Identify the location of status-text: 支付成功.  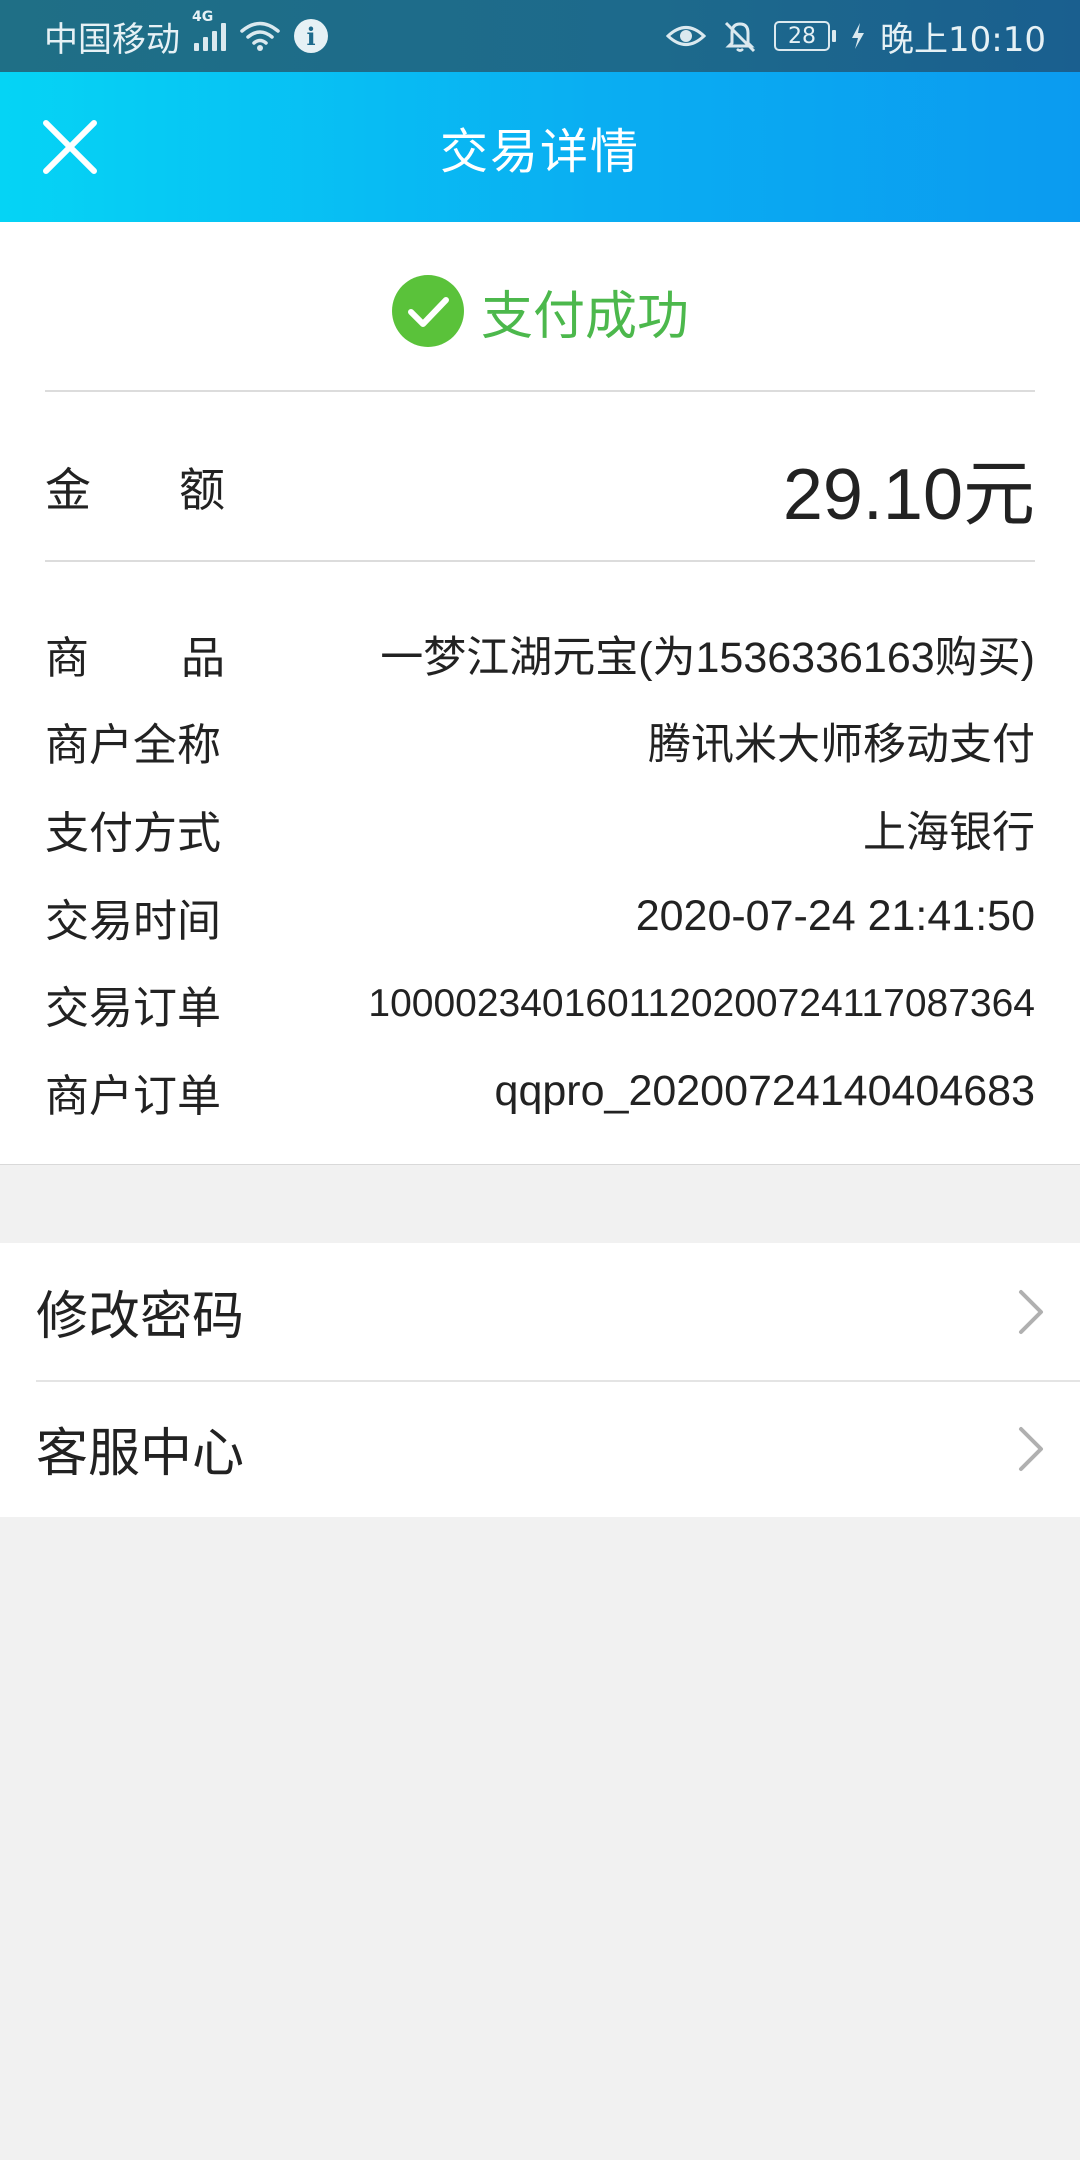
(584, 316).